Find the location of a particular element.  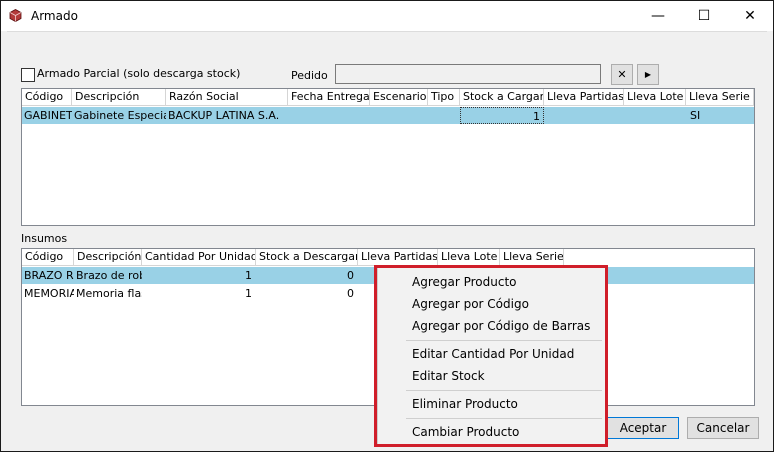

cell-codigo: MEMORIA is located at coordinates (49, 293).